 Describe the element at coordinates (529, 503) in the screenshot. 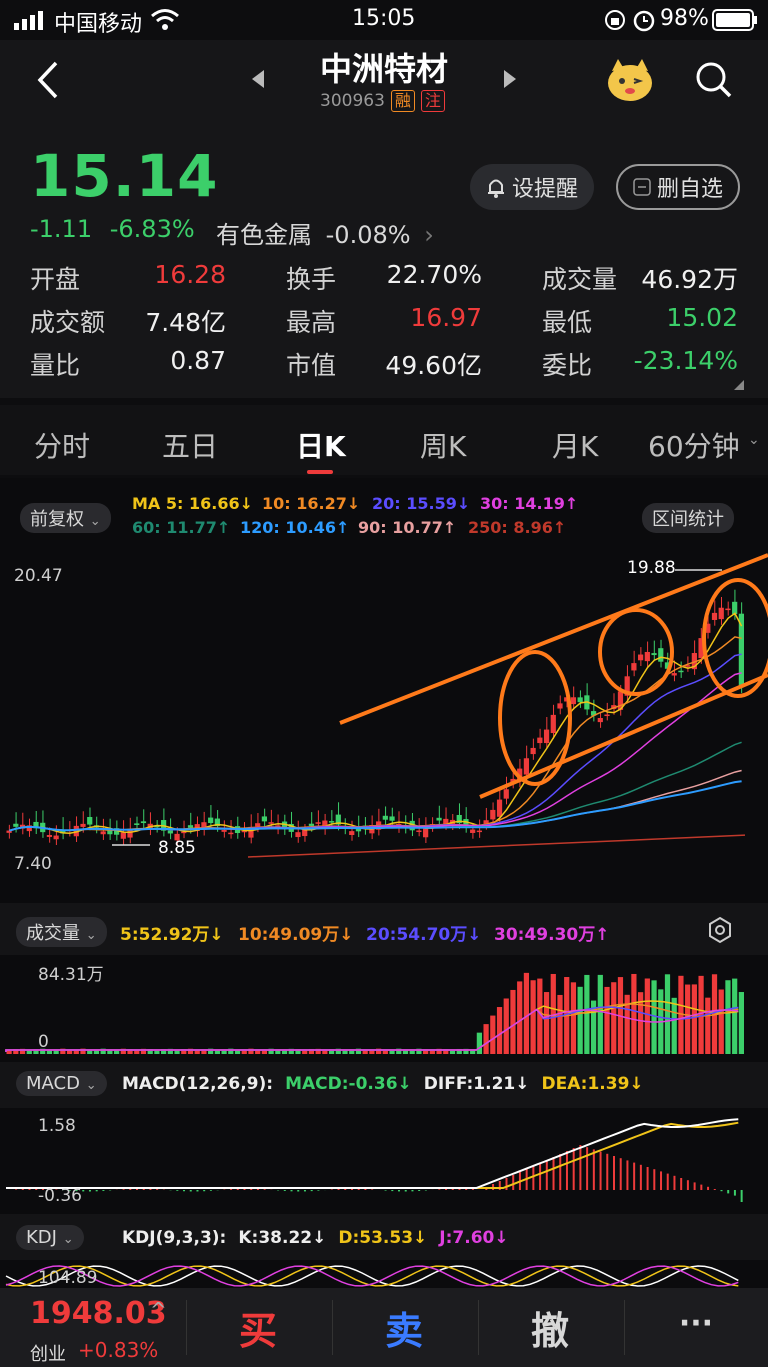

I see `ma-legend-item: 30: 14.19↑` at that location.